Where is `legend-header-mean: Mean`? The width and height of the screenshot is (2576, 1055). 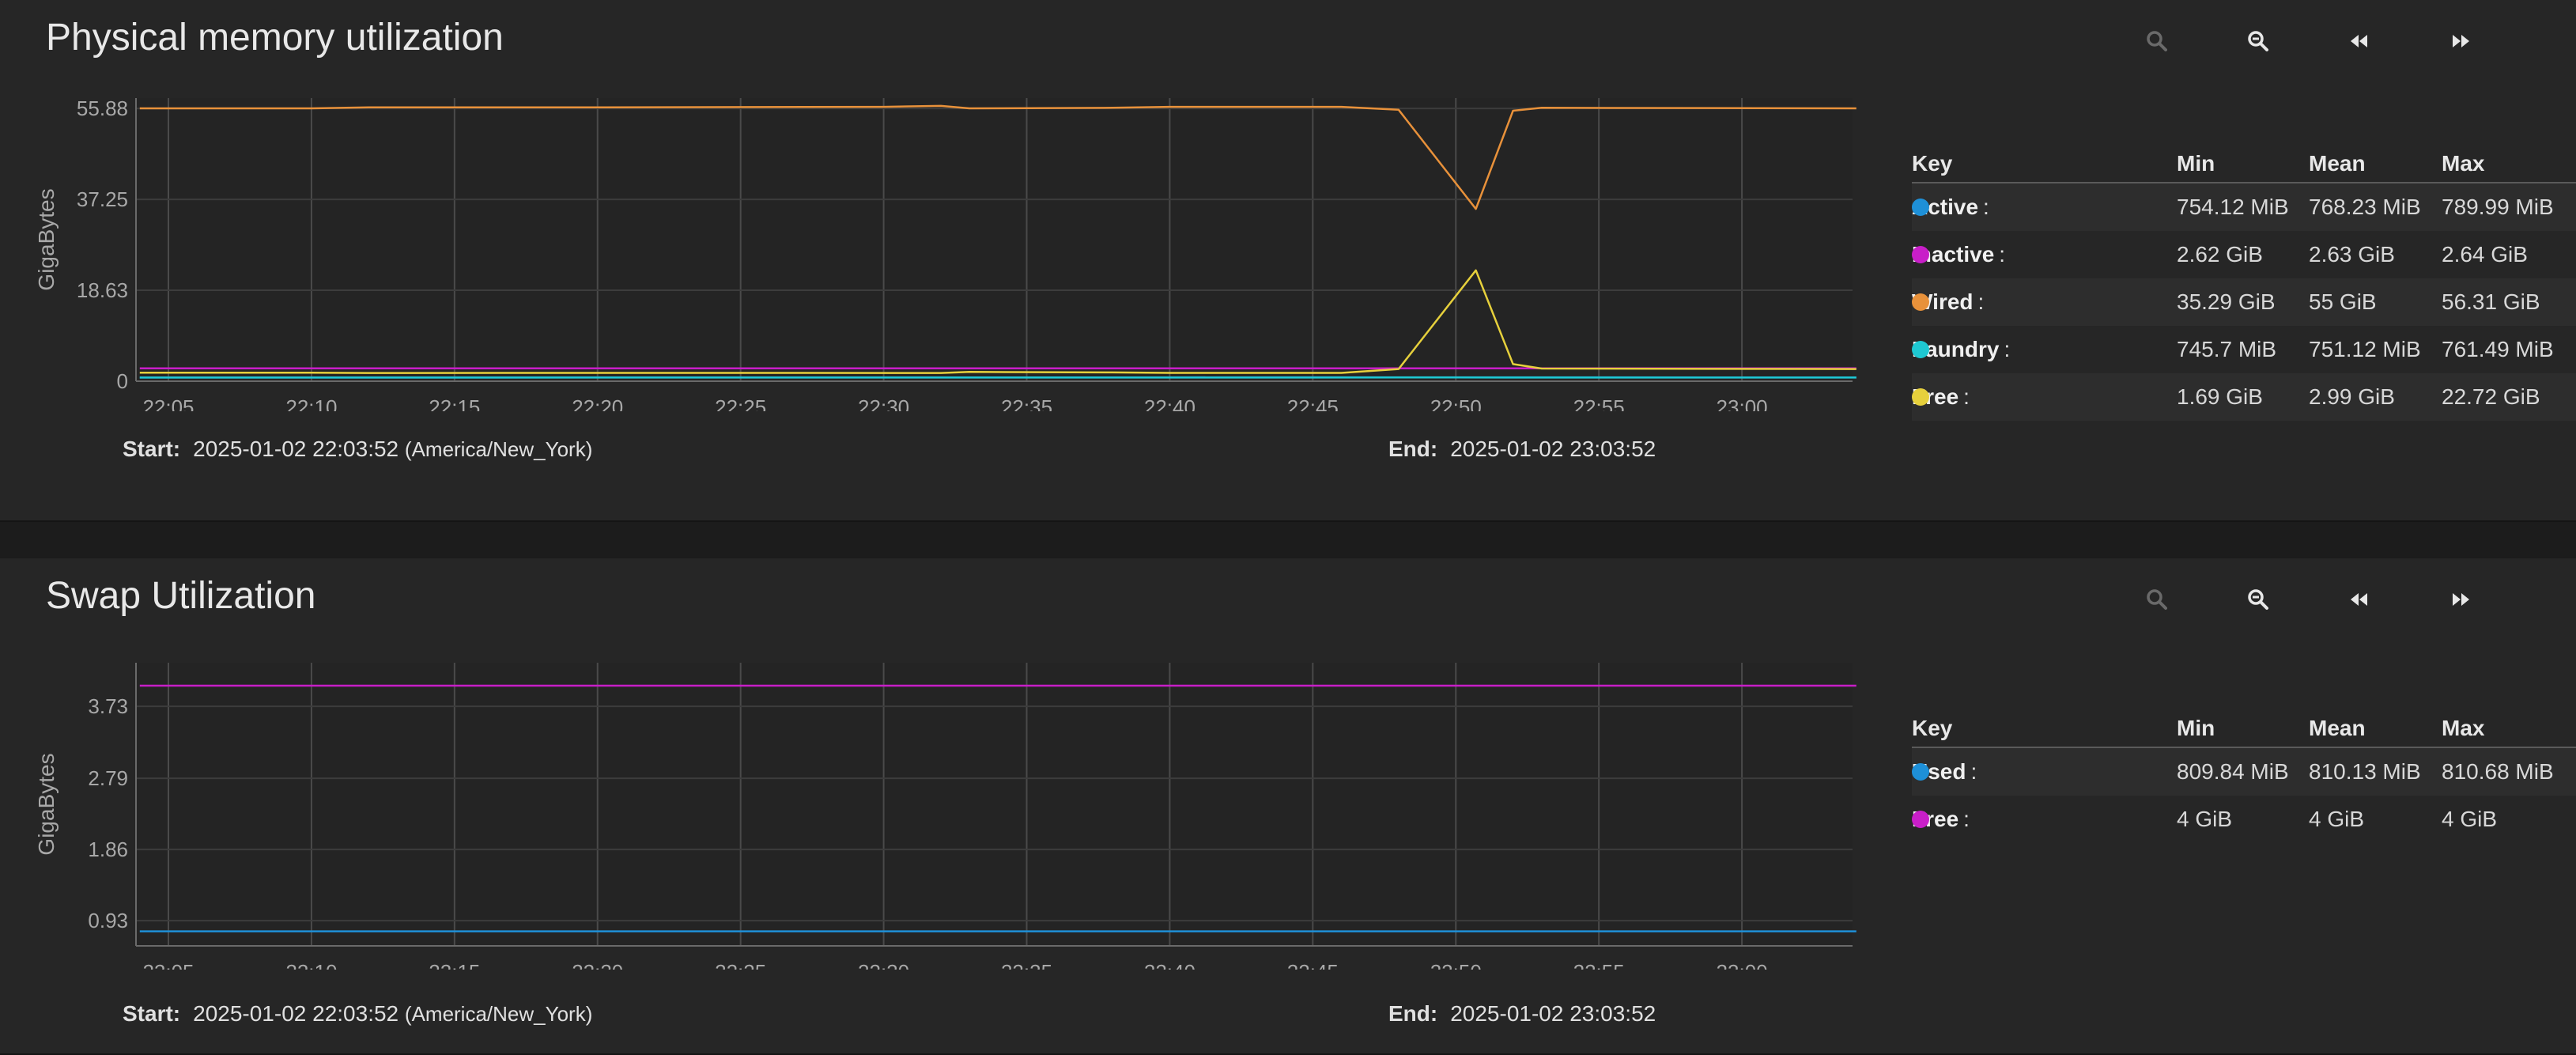 legend-header-mean: Mean is located at coordinates (2337, 164).